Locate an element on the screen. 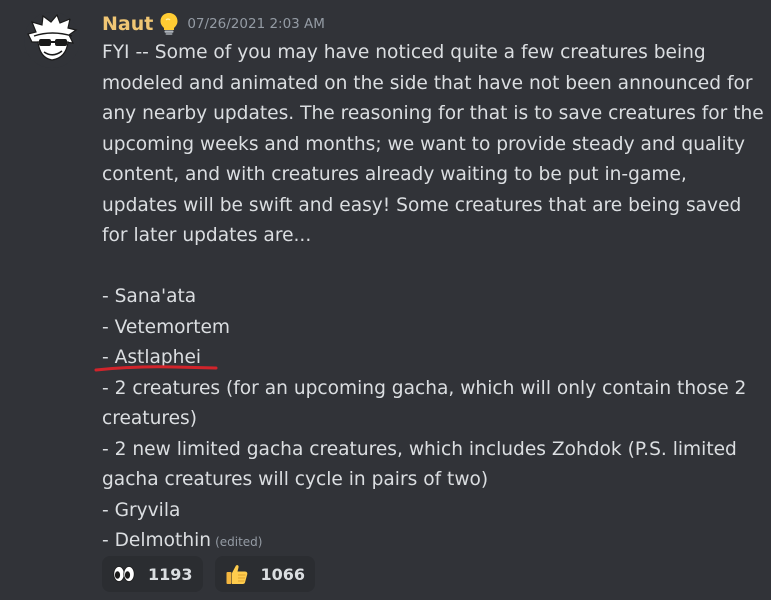 This screenshot has width=771, height=600. red-underline-annotation is located at coordinates (156, 368).